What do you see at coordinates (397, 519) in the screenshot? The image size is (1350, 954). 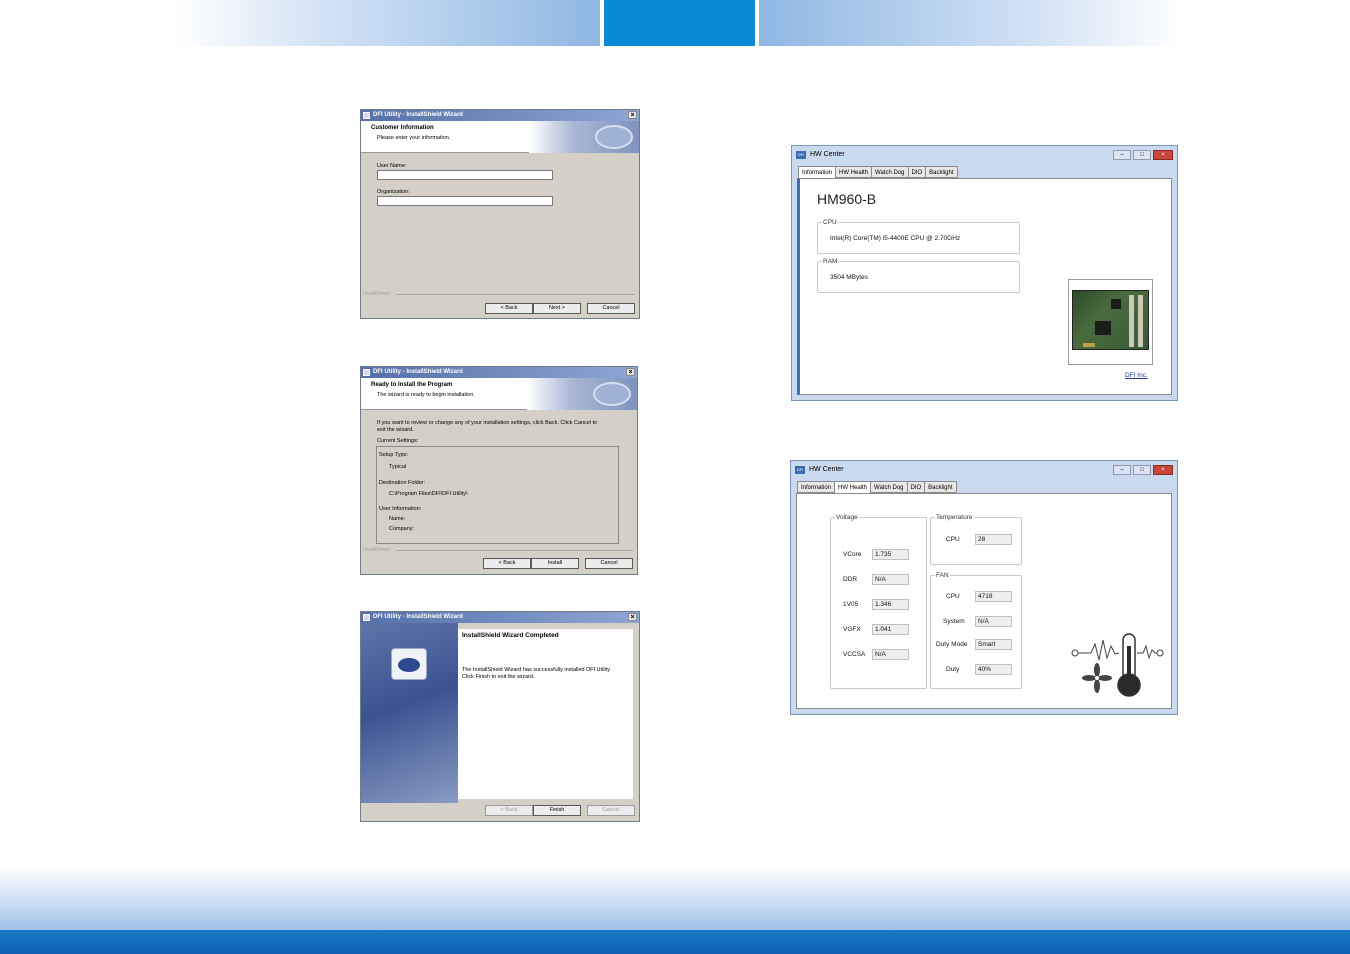 I see `name-label: Name:` at bounding box center [397, 519].